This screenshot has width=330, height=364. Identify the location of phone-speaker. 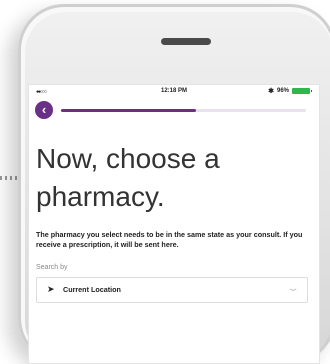
(186, 41).